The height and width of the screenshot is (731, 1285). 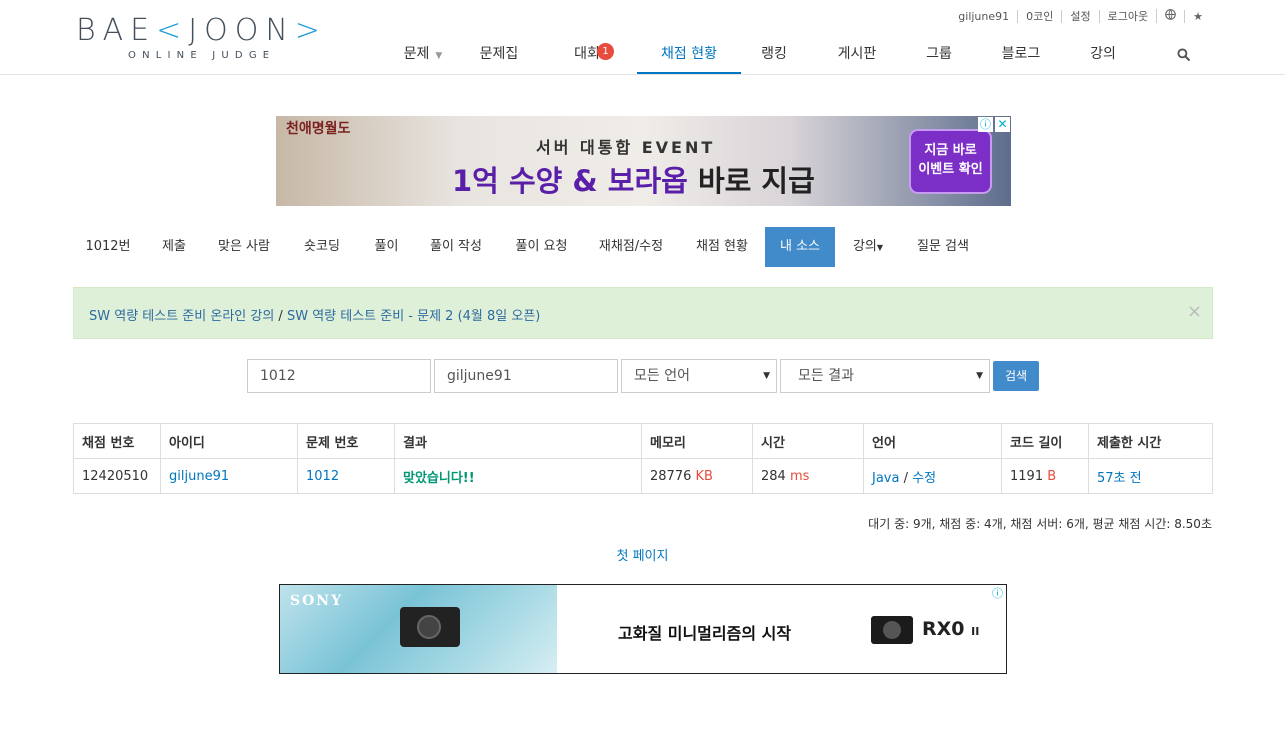 What do you see at coordinates (951, 629) in the screenshot?
I see `ad-model-name: RX0 II` at bounding box center [951, 629].